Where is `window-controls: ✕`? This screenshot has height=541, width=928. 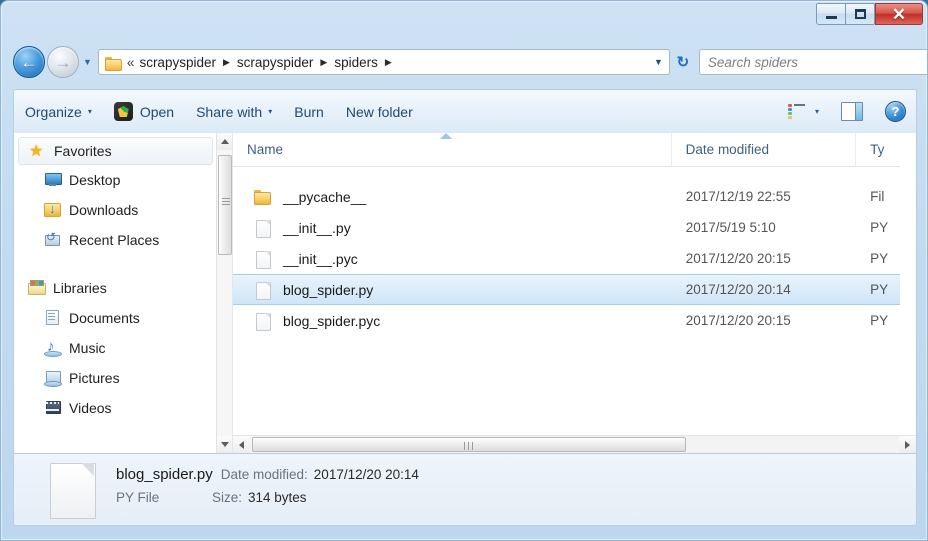 window-controls: ✕ is located at coordinates (869, 14).